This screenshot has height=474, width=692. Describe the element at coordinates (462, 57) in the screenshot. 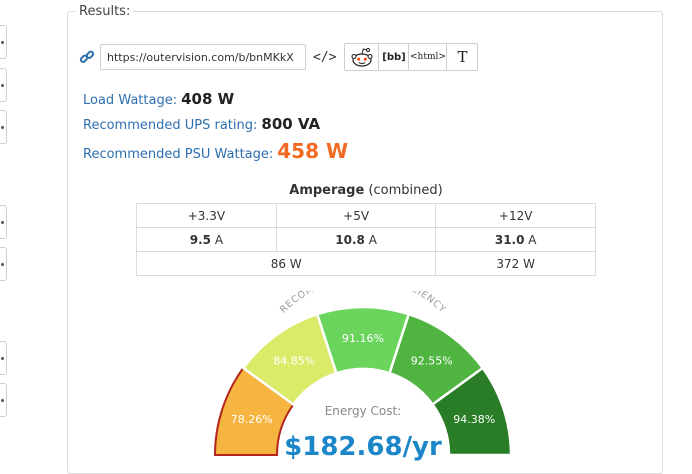

I see `text-button: T` at that location.